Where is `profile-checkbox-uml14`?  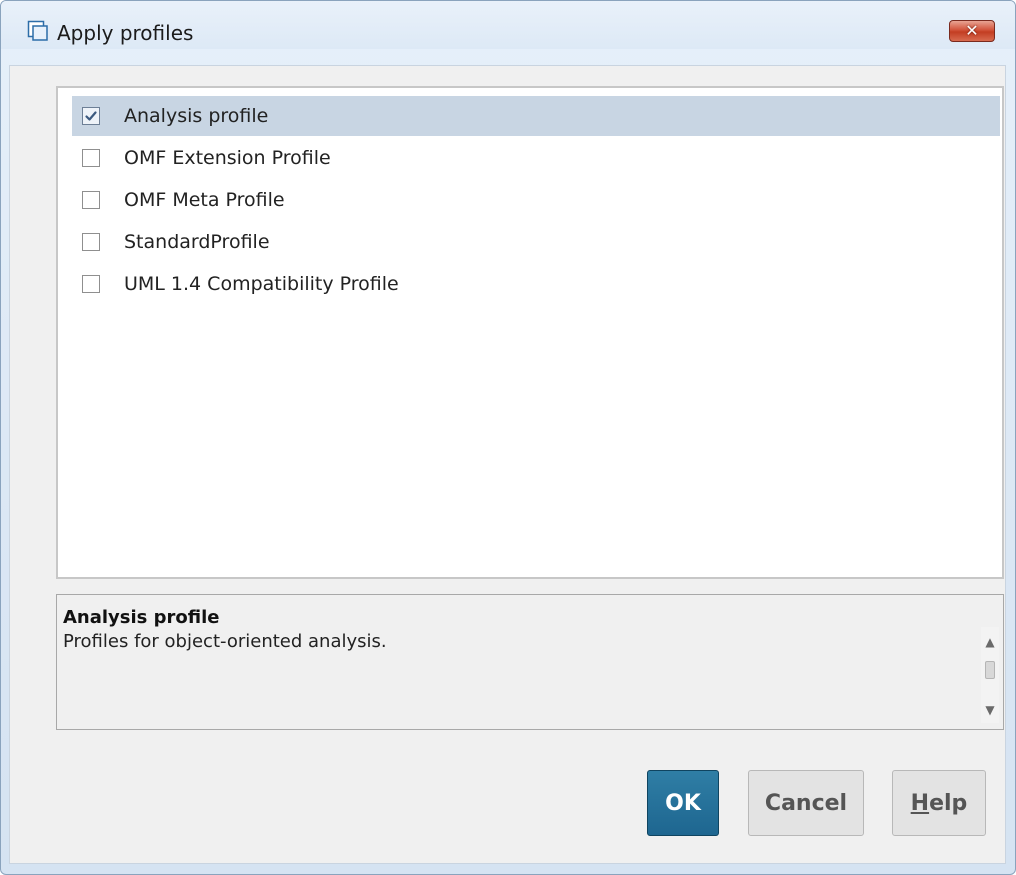 profile-checkbox-uml14 is located at coordinates (91, 284).